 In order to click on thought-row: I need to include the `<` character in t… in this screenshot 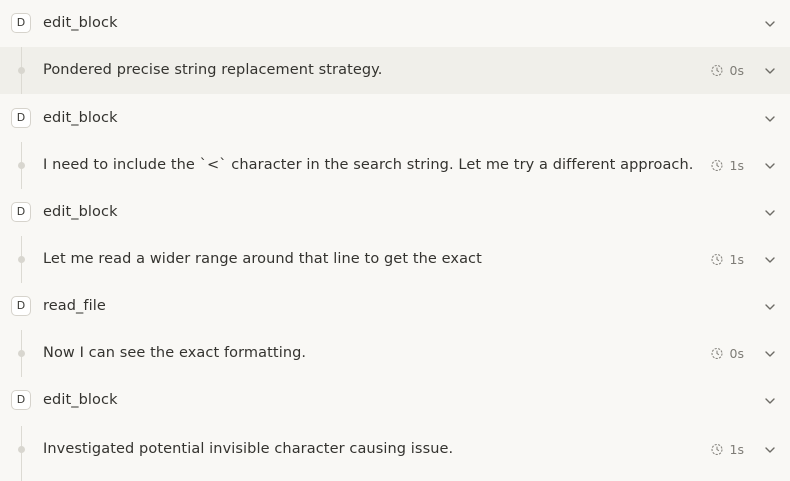, I will do `click(395, 165)`.